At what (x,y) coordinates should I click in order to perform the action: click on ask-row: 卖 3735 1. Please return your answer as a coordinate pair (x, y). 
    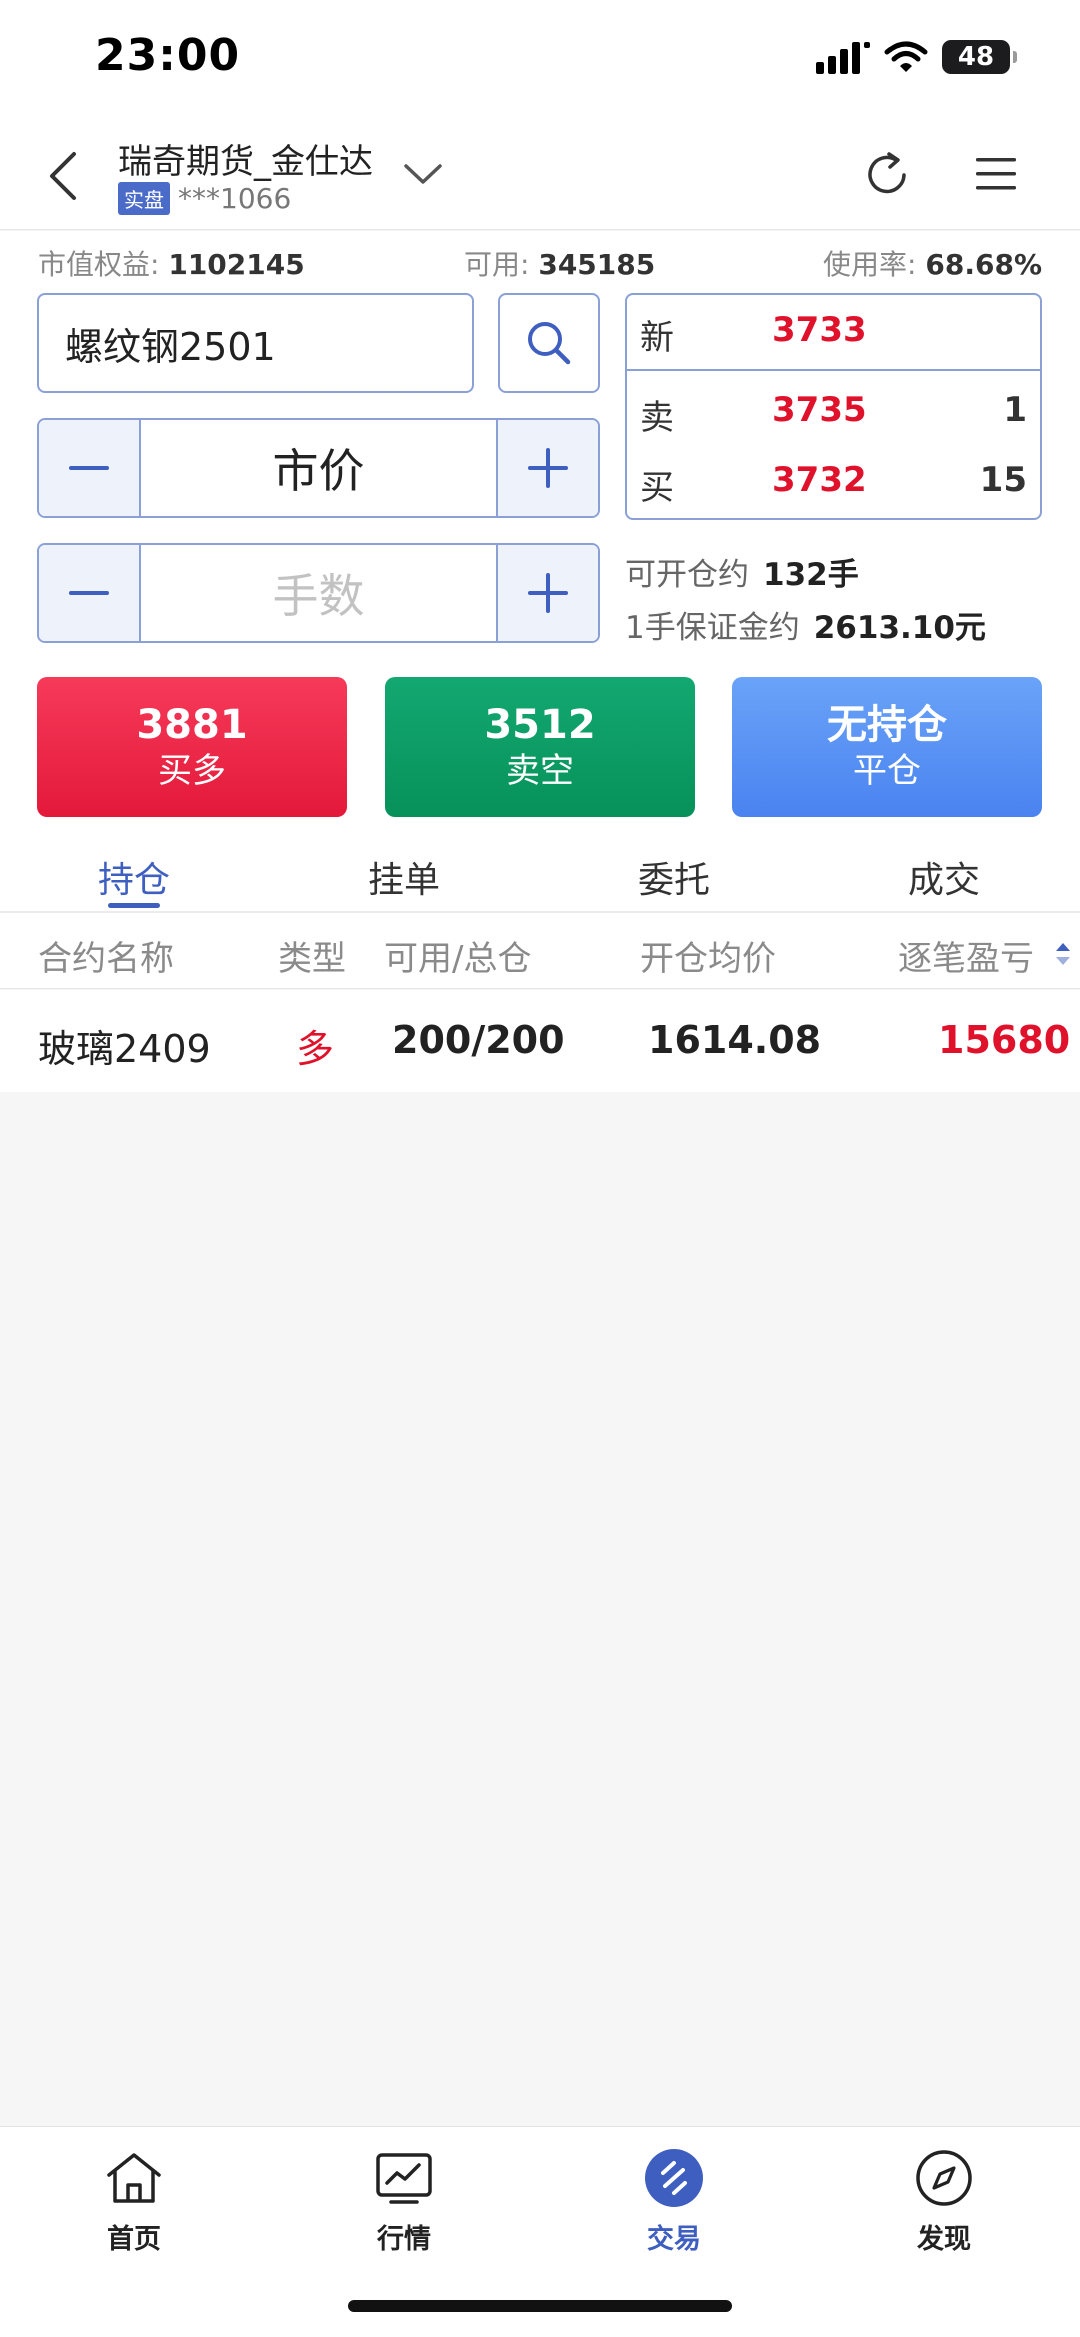
    Looking at the image, I should click on (833, 410).